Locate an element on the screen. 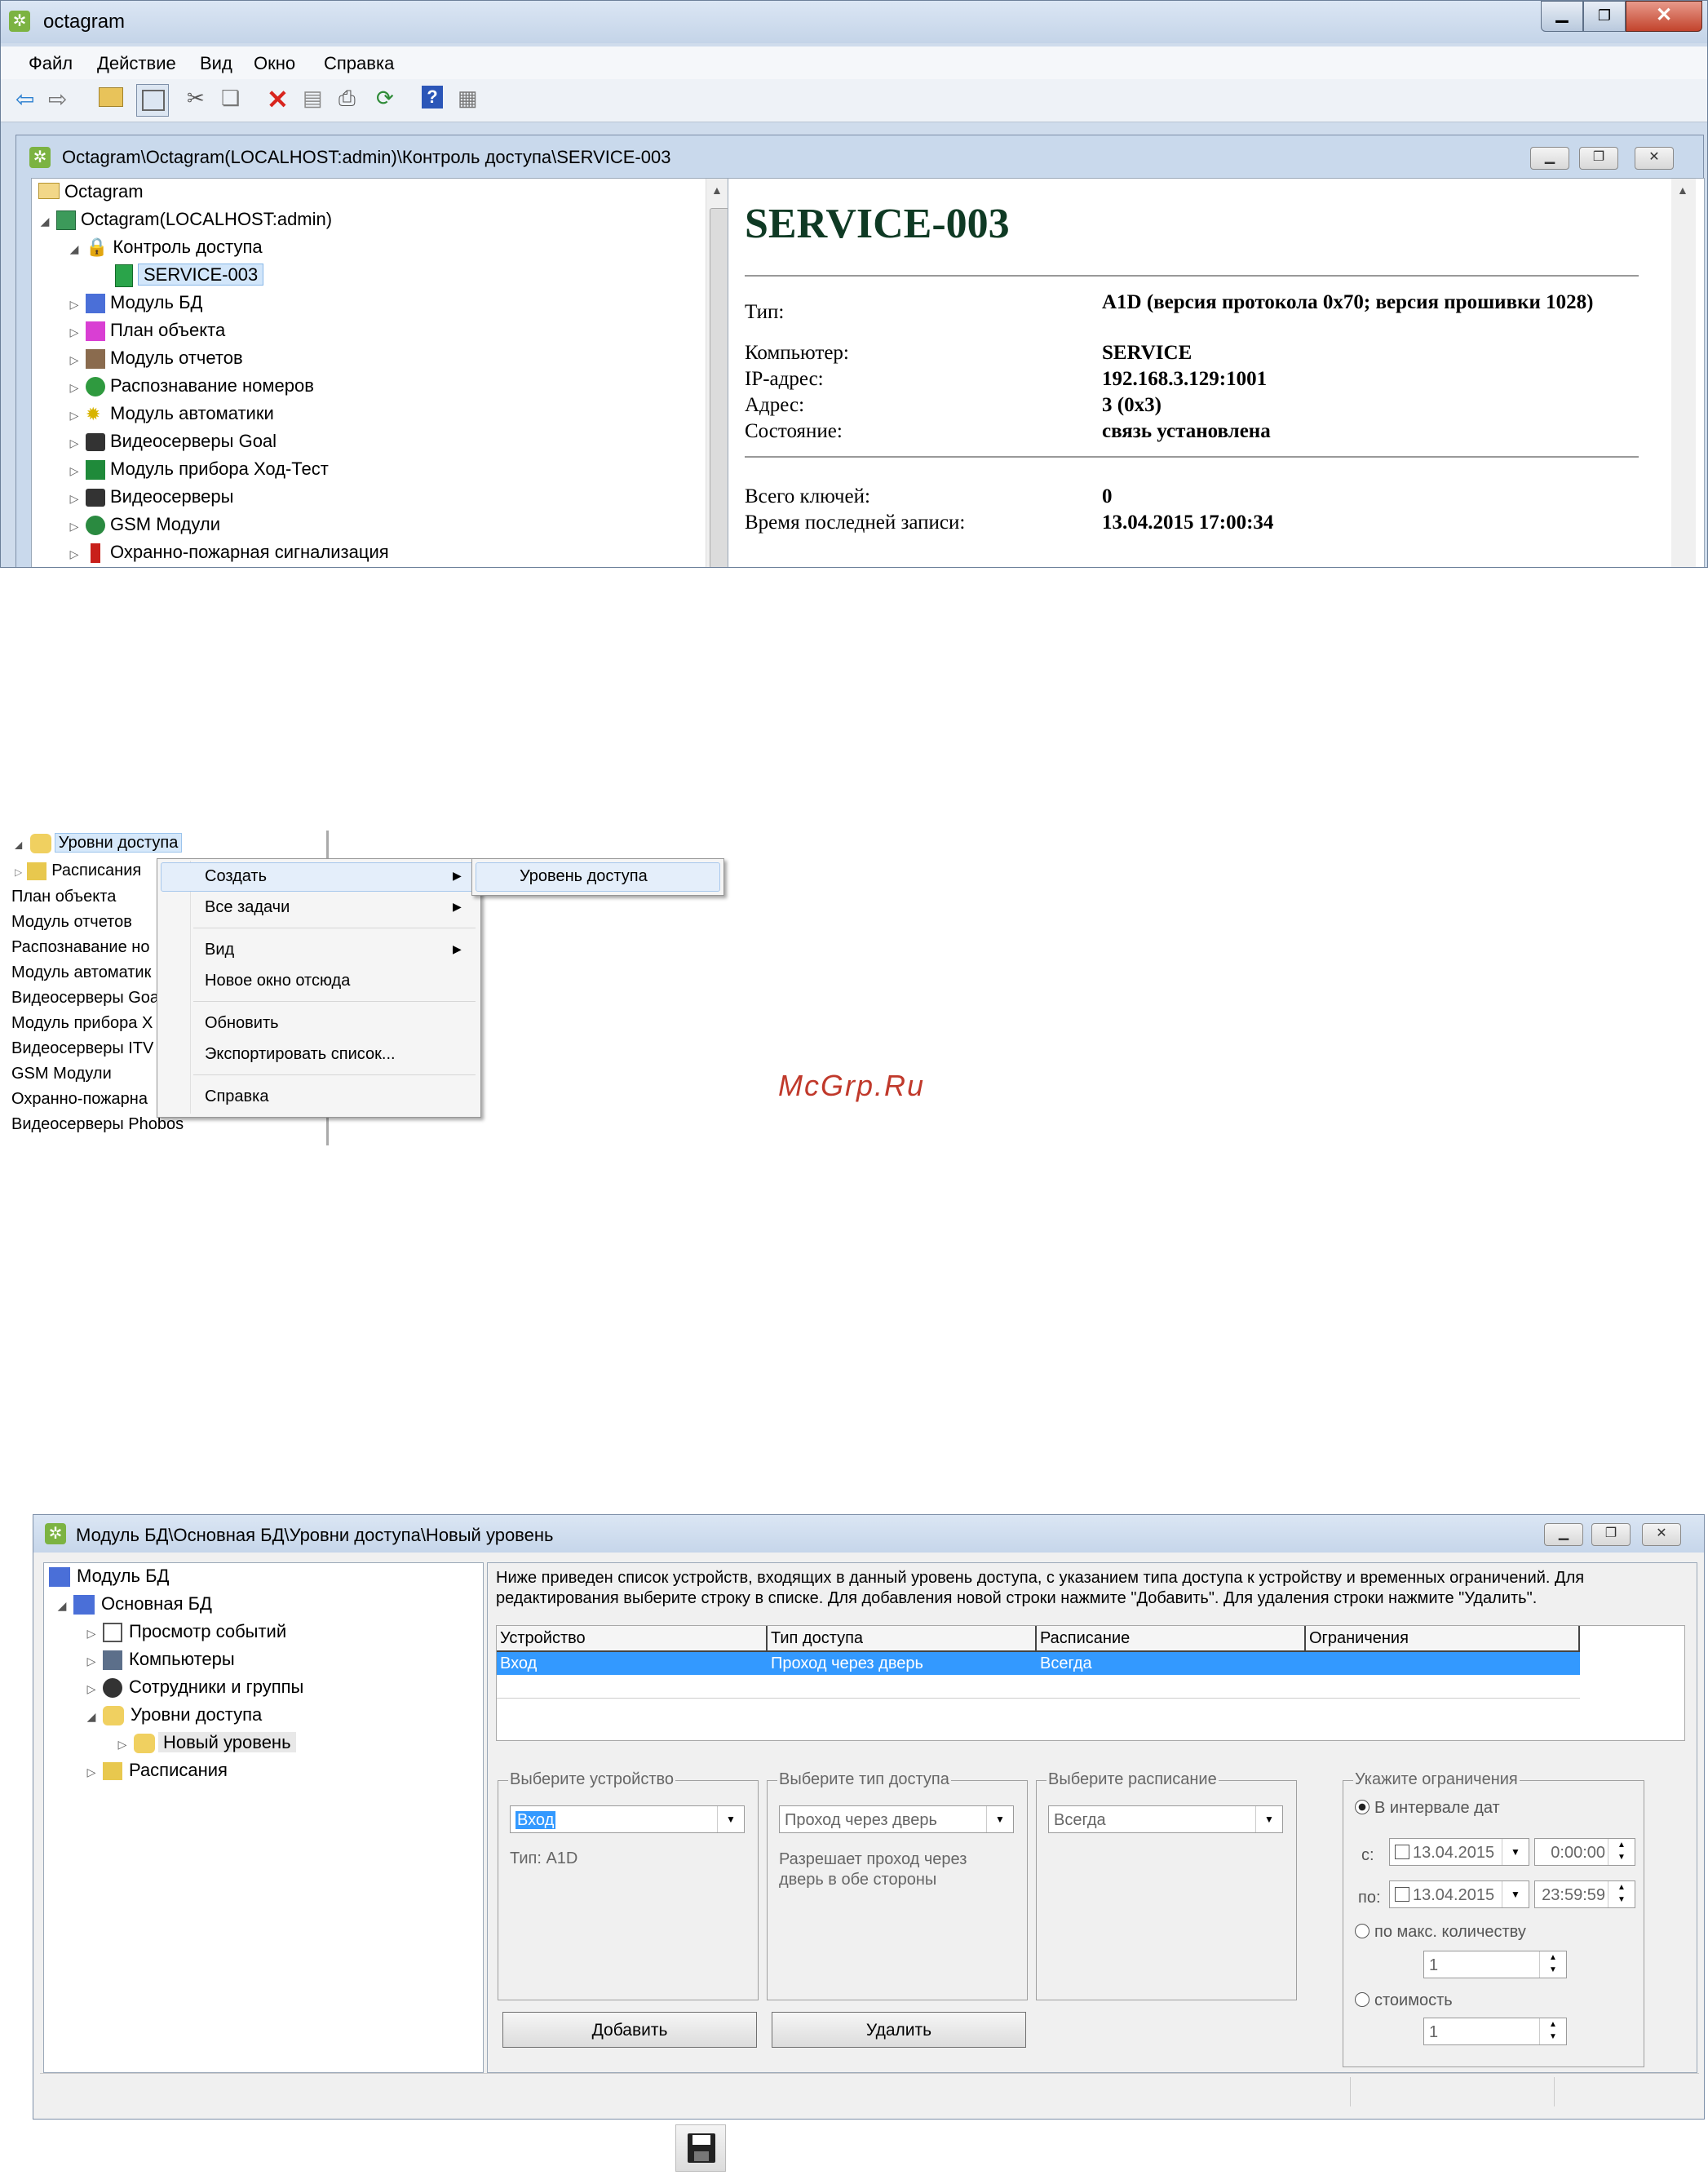 The height and width of the screenshot is (2175, 1708). tree-item: ▷ Модуль прибора Ход-Тест is located at coordinates (198, 469).